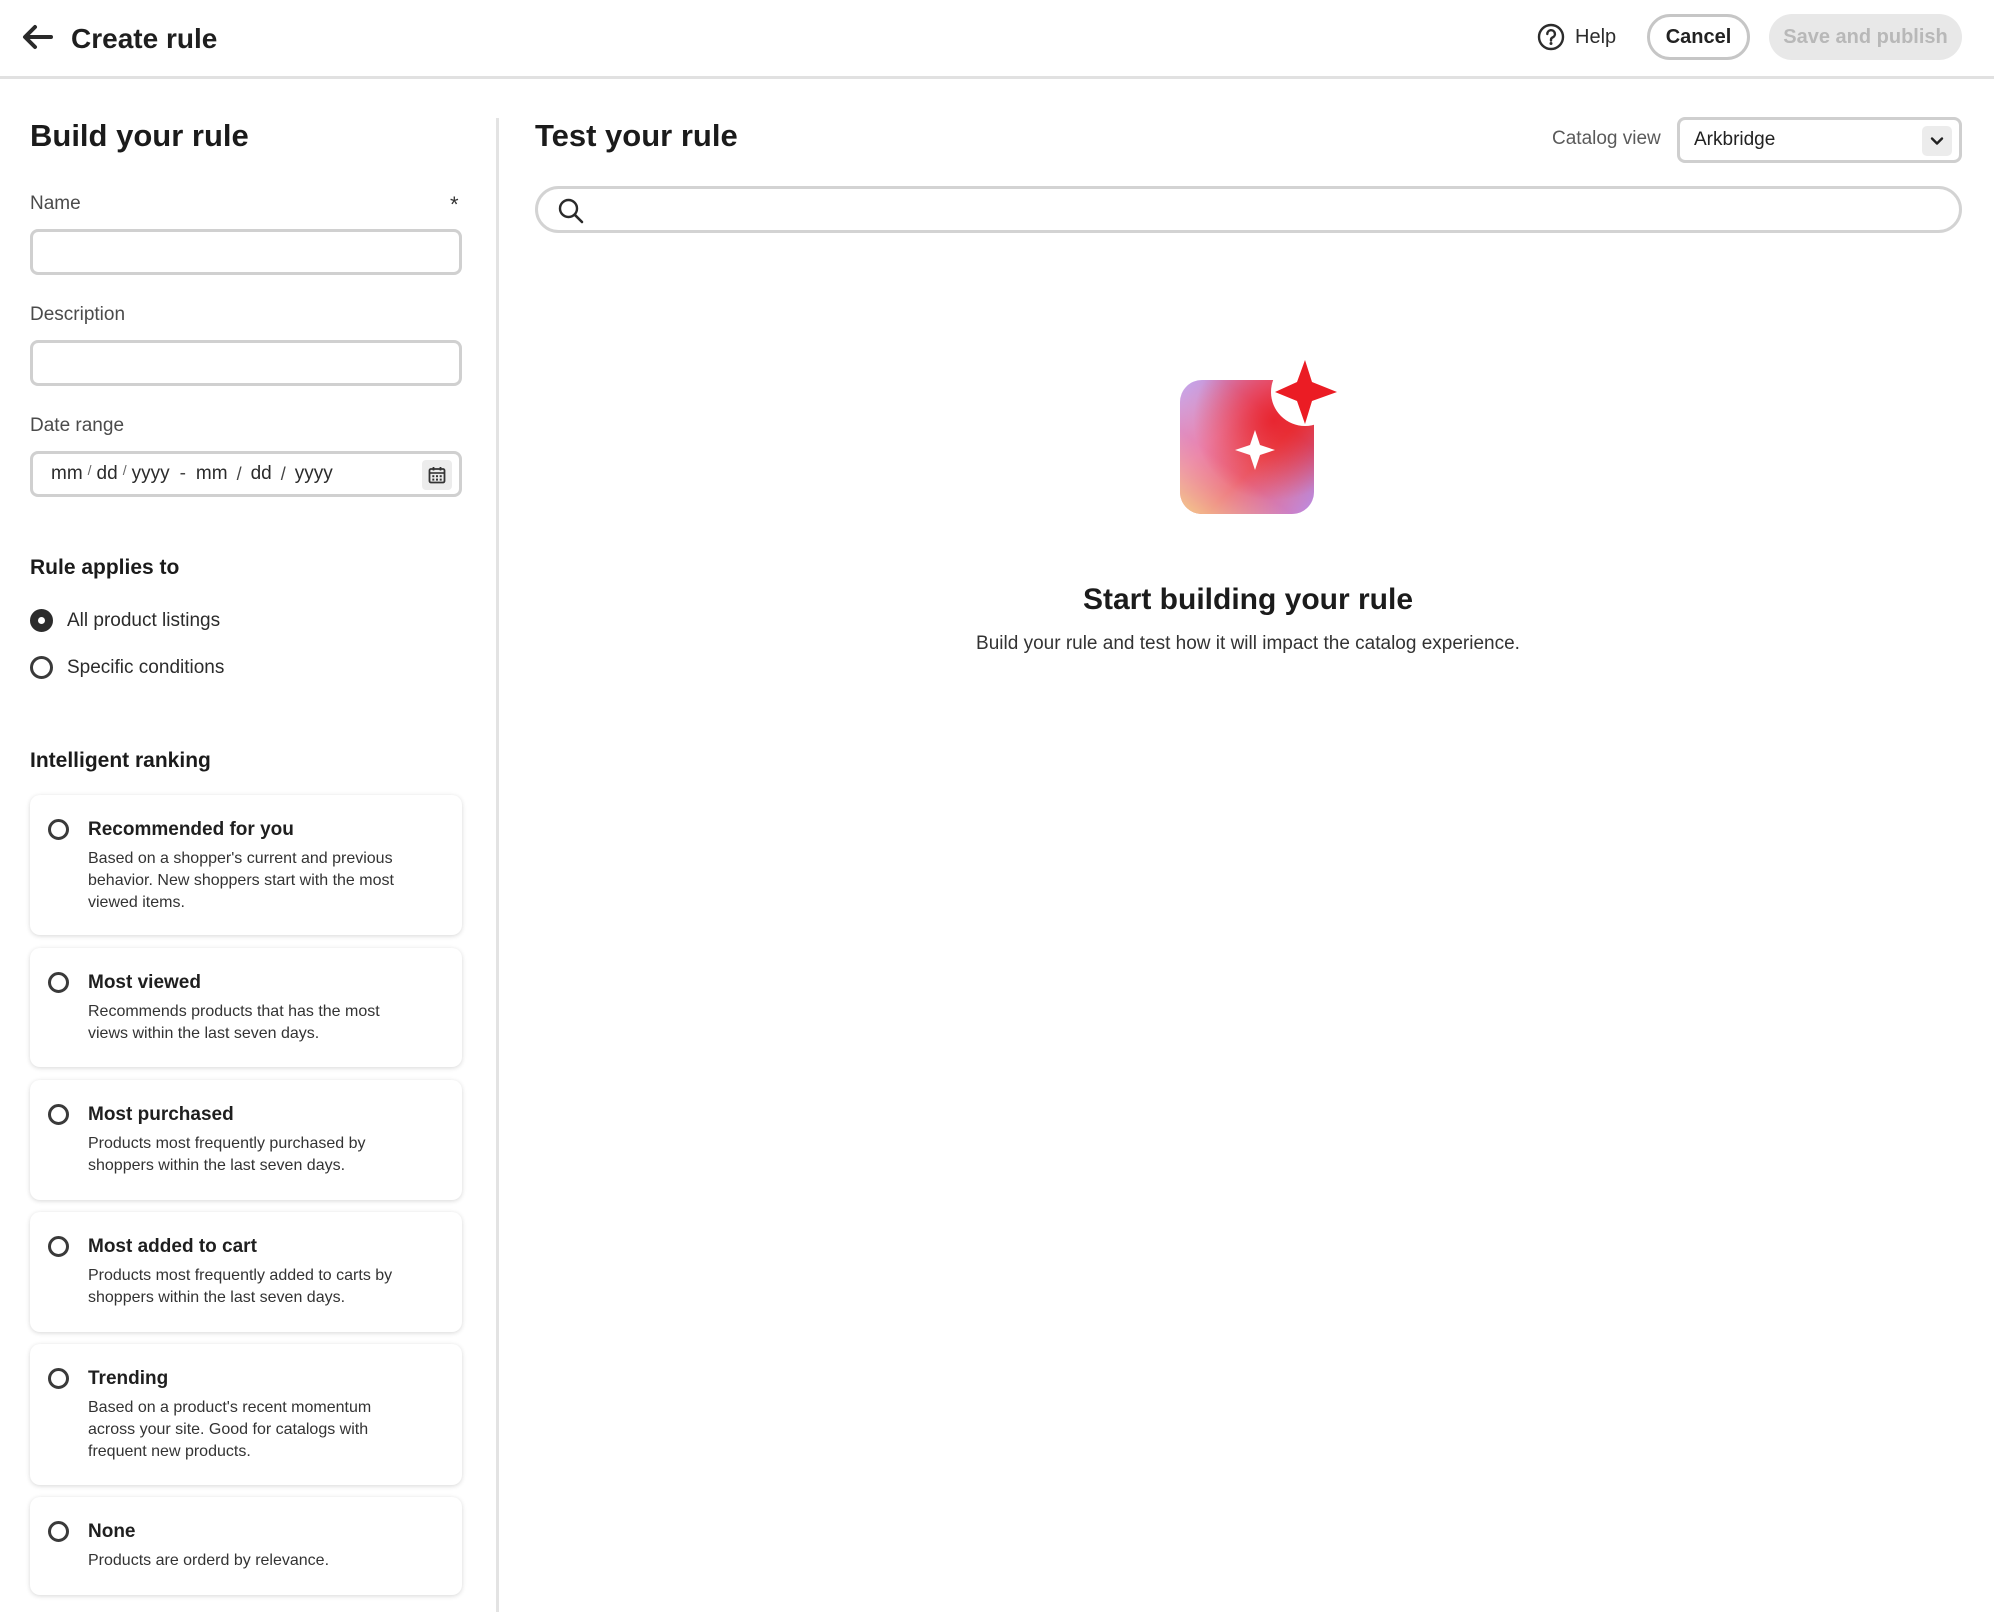  What do you see at coordinates (146, 667) in the screenshot?
I see `applies-option-label: Specific conditions` at bounding box center [146, 667].